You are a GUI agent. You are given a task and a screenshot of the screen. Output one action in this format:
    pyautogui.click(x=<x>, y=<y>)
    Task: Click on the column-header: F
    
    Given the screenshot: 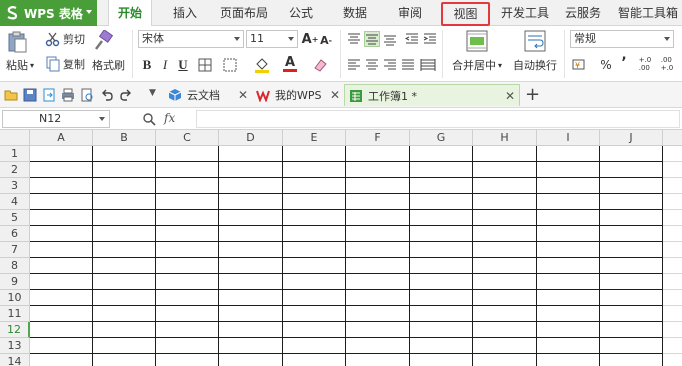 What is the action you would take?
    pyautogui.click(x=378, y=138)
    